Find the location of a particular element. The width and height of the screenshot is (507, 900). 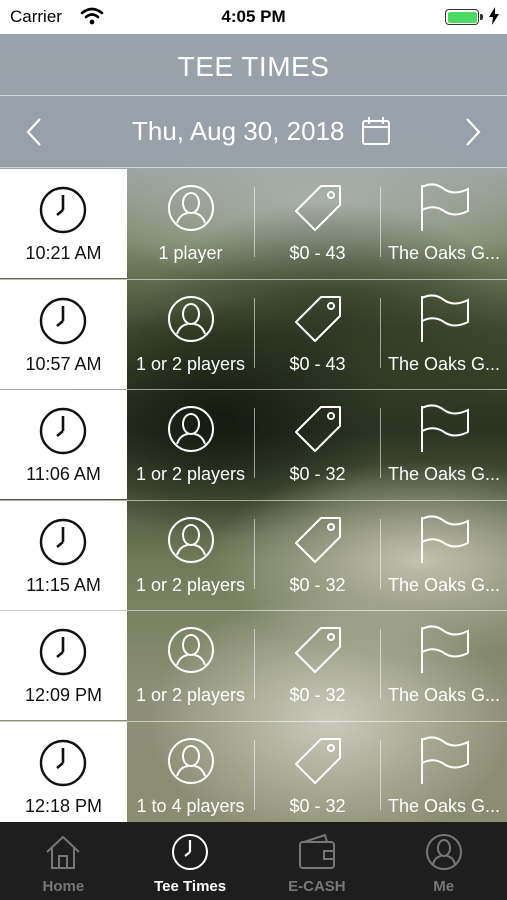

wallet-icon is located at coordinates (317, 854).